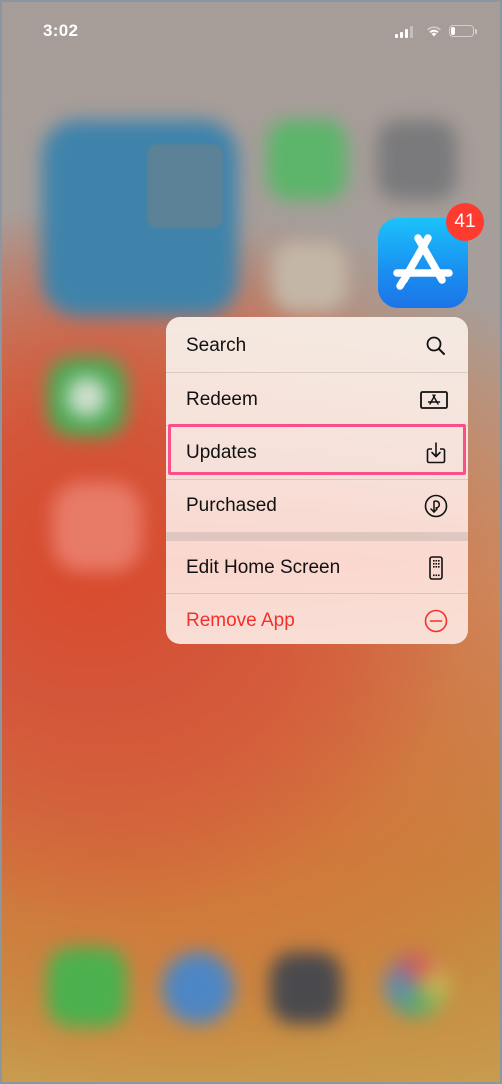 Image resolution: width=502 pixels, height=1084 pixels. I want to click on menu-item-label: Edit Home Screen, so click(263, 567).